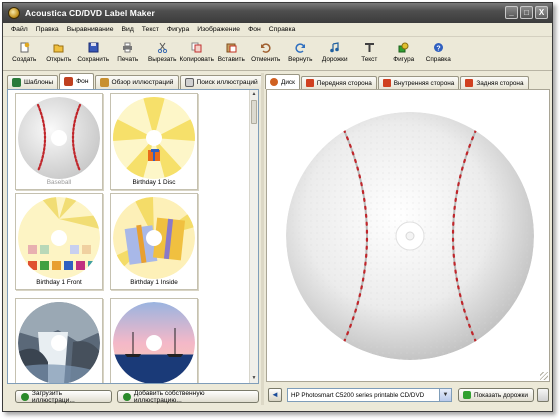 This screenshot has width=560, height=420. Describe the element at coordinates (162, 59) in the screenshot. I see `cut-label: Вырезать` at that location.